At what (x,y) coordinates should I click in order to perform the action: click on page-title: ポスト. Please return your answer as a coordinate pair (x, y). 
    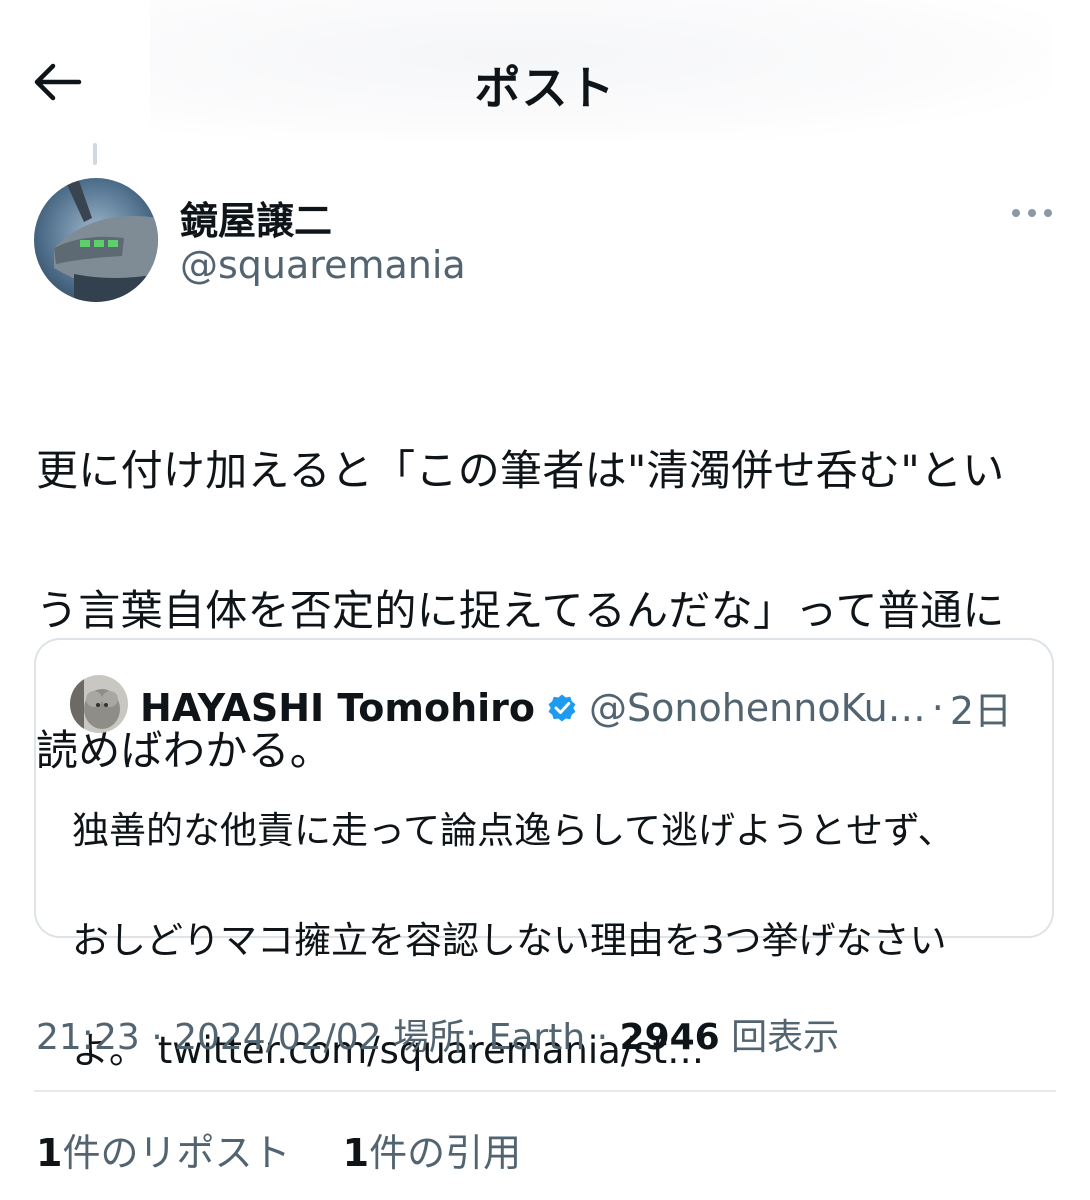
    Looking at the image, I should click on (545, 88).